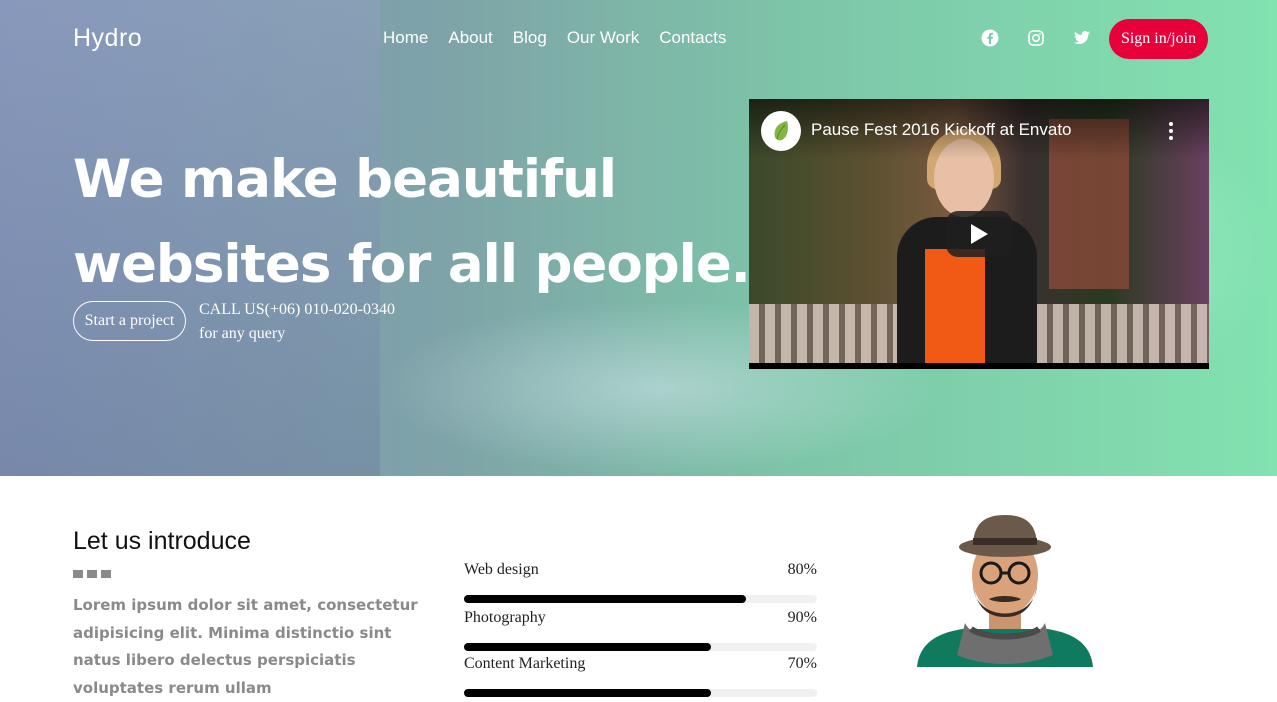 This screenshot has width=1277, height=702. What do you see at coordinates (1171, 131) in the screenshot?
I see `more-vertical-icon` at bounding box center [1171, 131].